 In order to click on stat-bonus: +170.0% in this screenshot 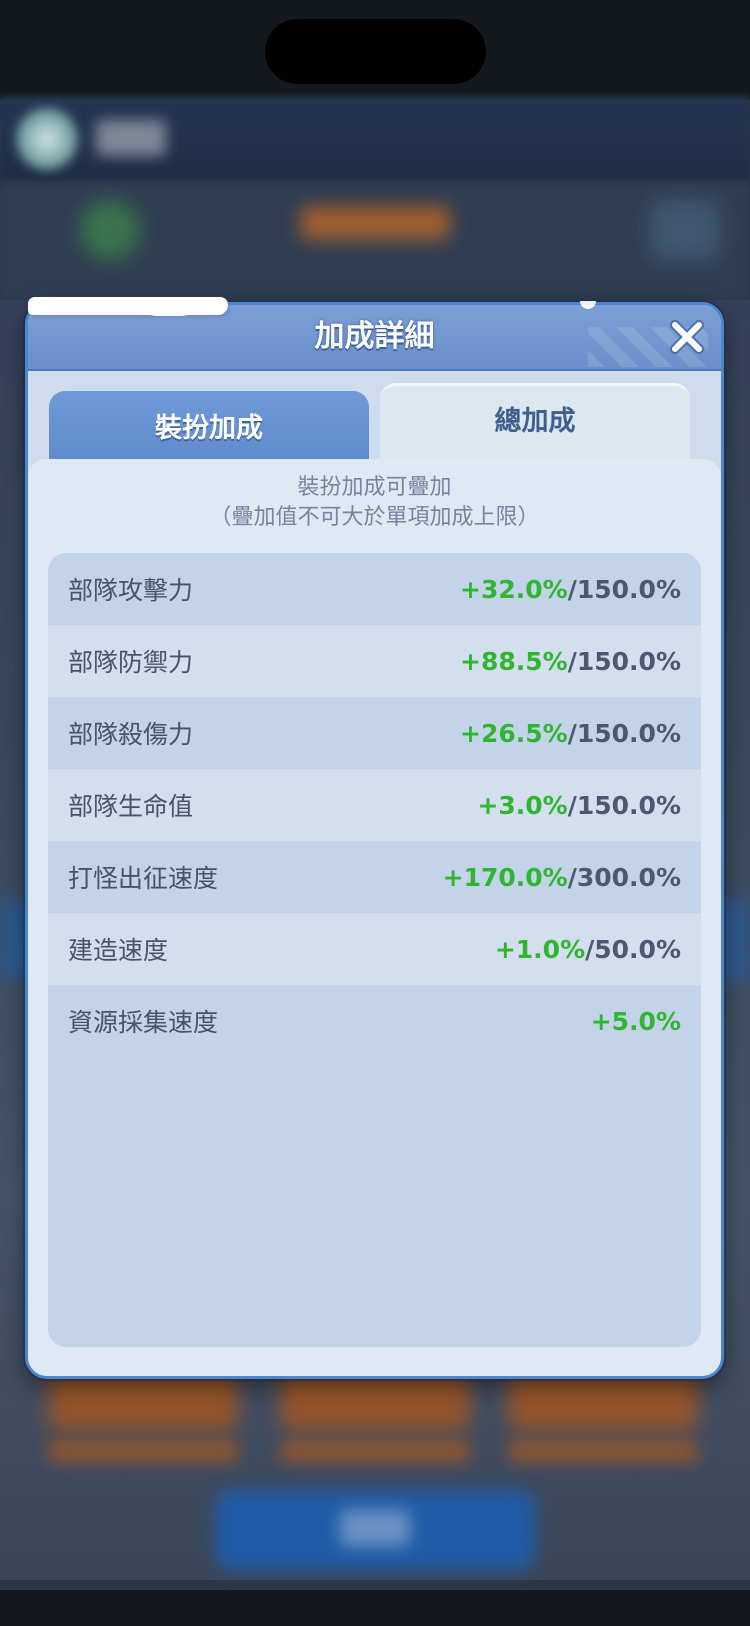, I will do `click(505, 877)`.